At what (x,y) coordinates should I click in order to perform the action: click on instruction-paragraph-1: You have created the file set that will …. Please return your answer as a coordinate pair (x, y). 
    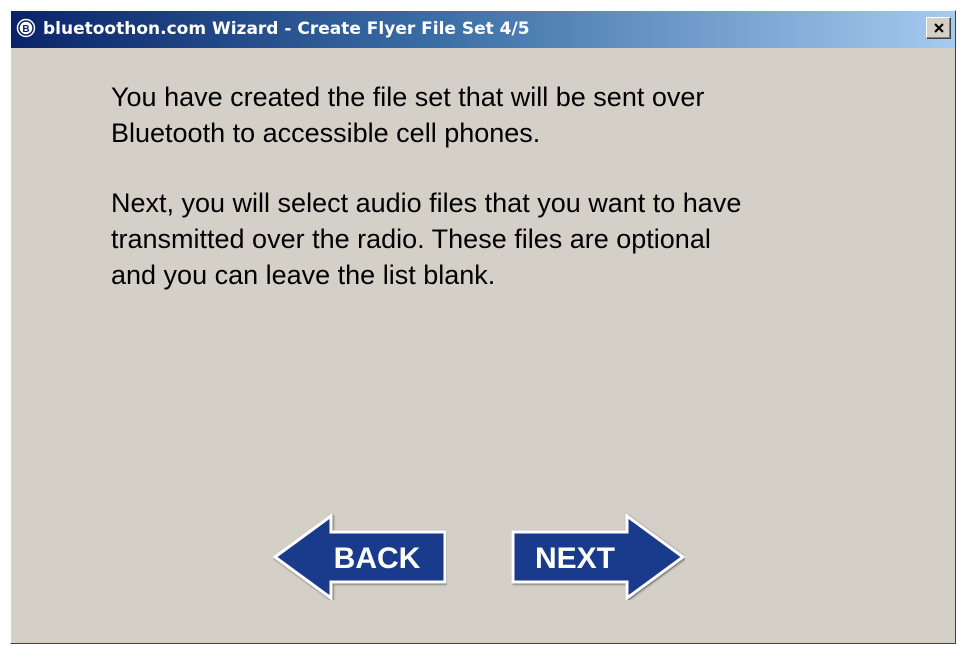
    Looking at the image, I should click on (408, 115).